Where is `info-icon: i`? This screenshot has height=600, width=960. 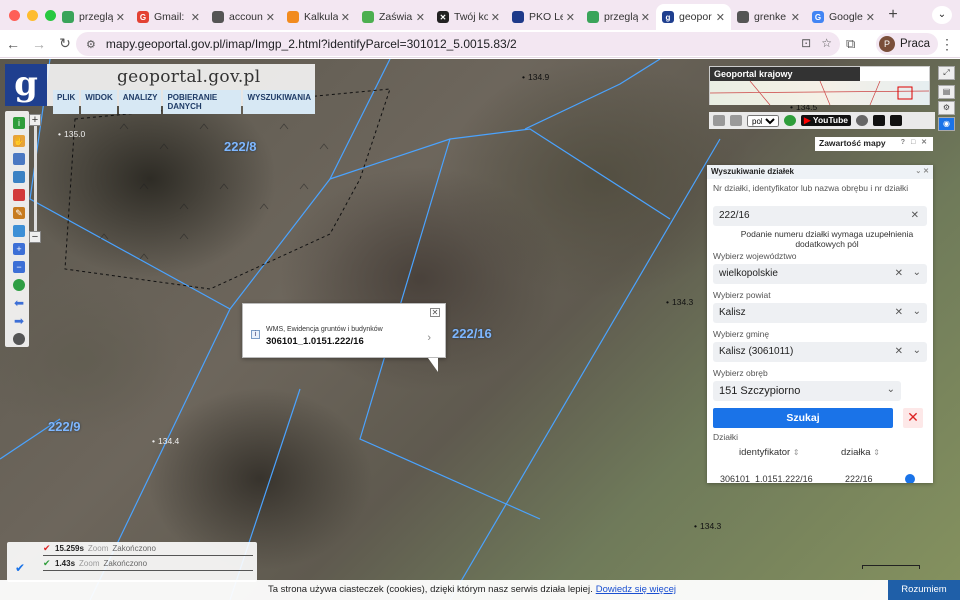 info-icon: i is located at coordinates (19, 123).